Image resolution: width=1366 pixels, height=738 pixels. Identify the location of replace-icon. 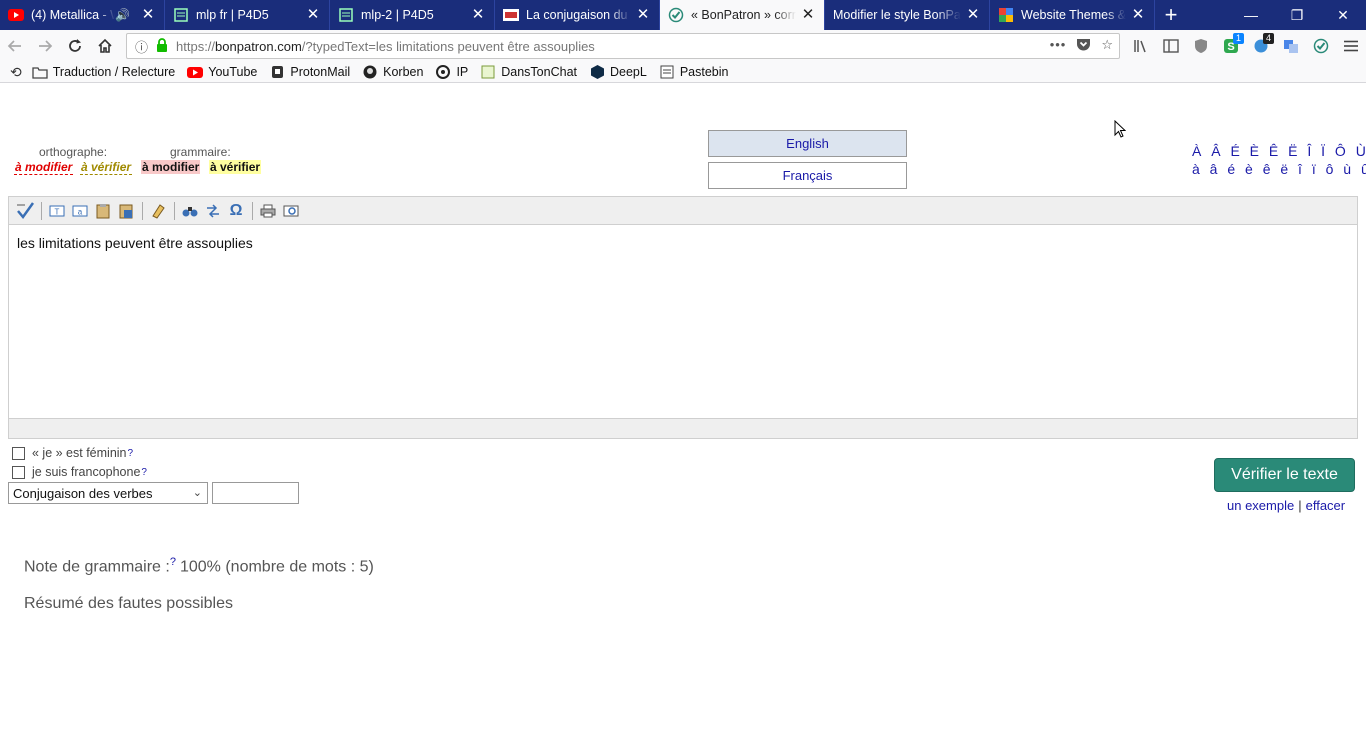
(213, 211).